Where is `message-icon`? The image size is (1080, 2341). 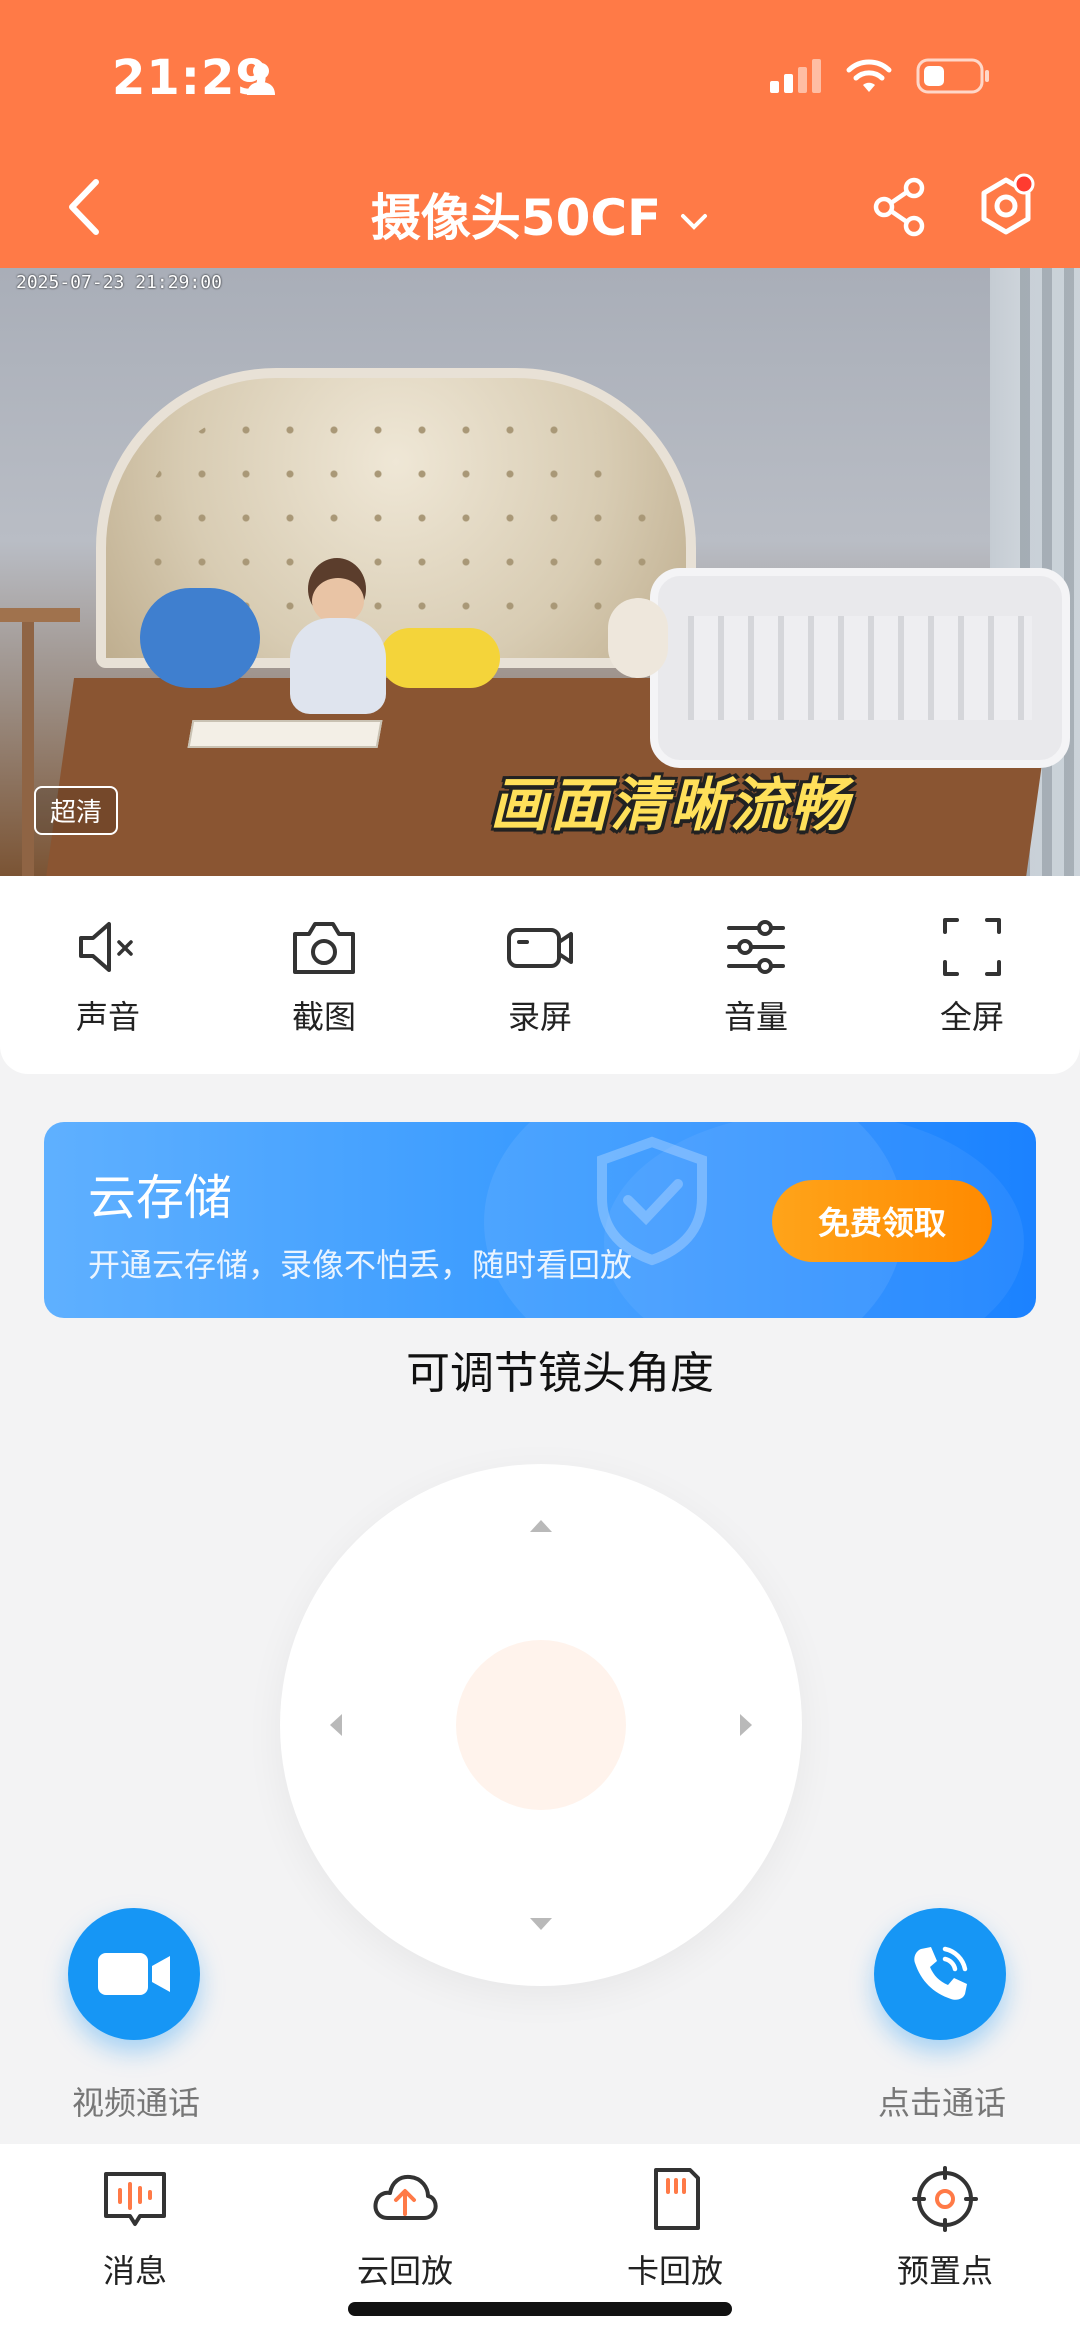 message-icon is located at coordinates (135, 2199).